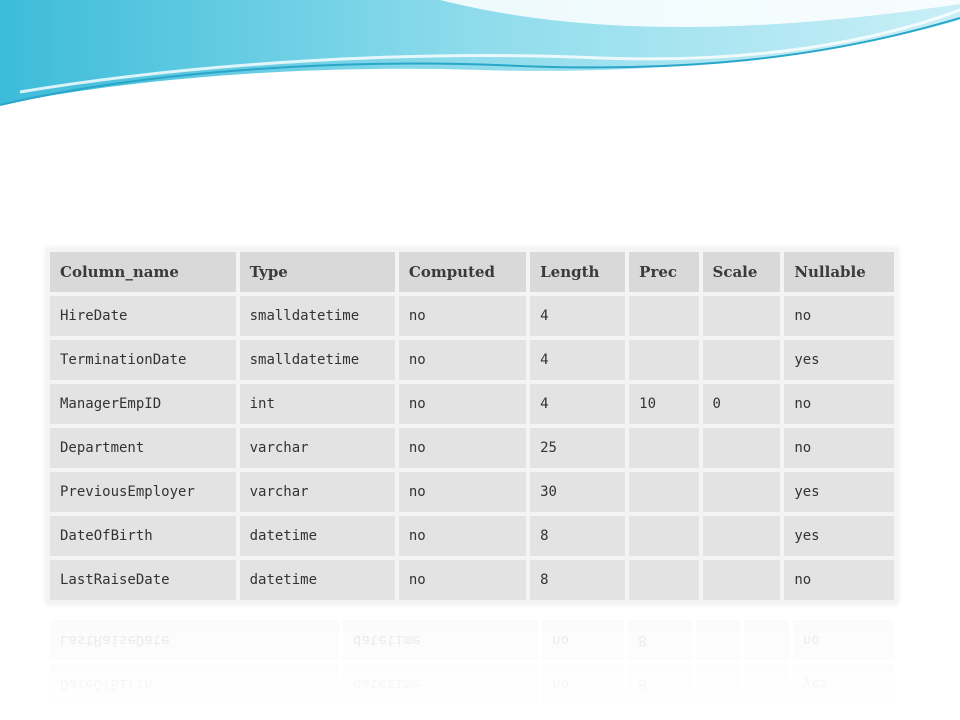 This screenshot has height=720, width=960. Describe the element at coordinates (578, 448) in the screenshot. I see `cell-length: 25` at that location.